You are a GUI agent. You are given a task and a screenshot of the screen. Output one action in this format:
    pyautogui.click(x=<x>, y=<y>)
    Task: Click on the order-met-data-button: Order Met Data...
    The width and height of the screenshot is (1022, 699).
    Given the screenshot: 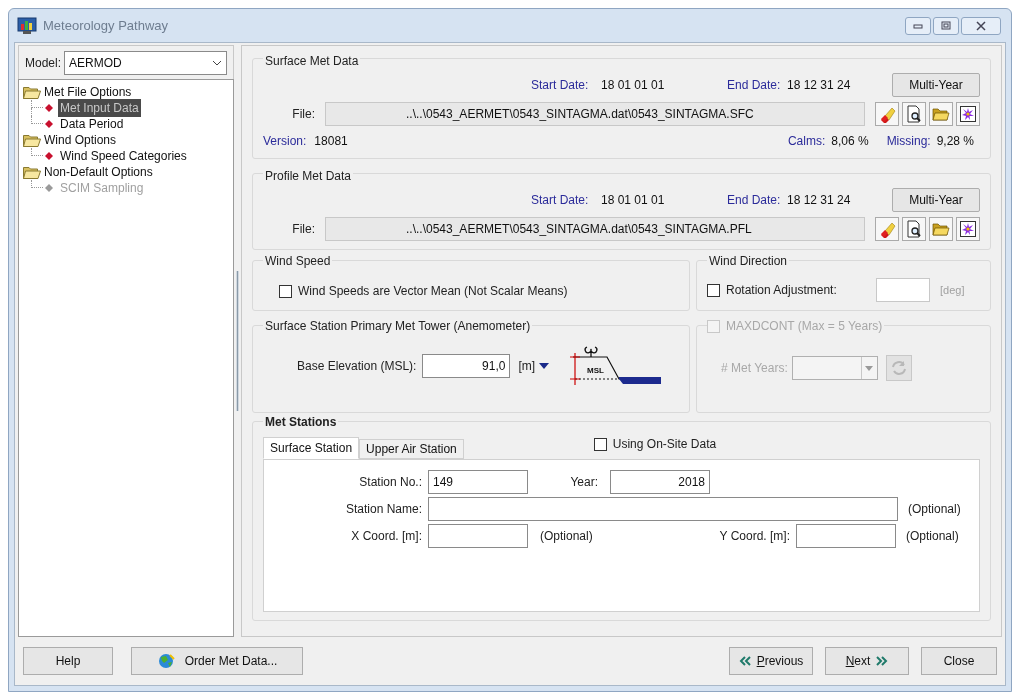 What is the action you would take?
    pyautogui.click(x=217, y=661)
    